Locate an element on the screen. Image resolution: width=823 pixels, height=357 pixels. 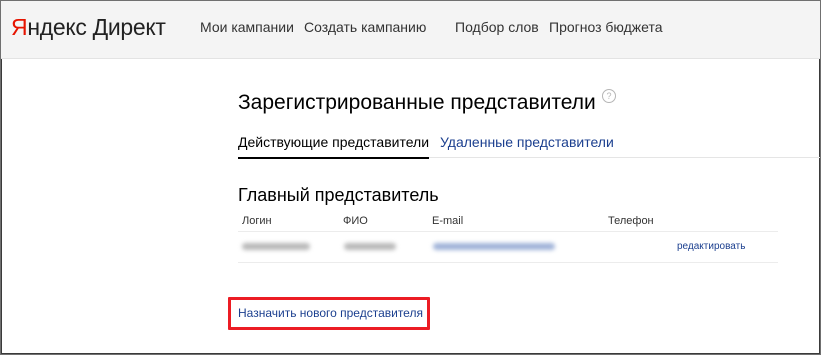
logo-first-letter: Я is located at coordinates (19, 27).